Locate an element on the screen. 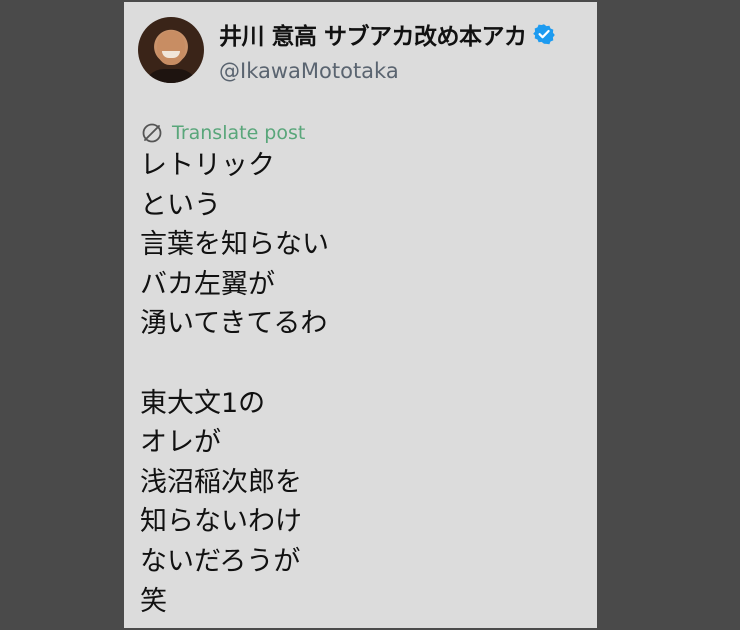 This screenshot has width=740, height=630. avatar is located at coordinates (171, 50).